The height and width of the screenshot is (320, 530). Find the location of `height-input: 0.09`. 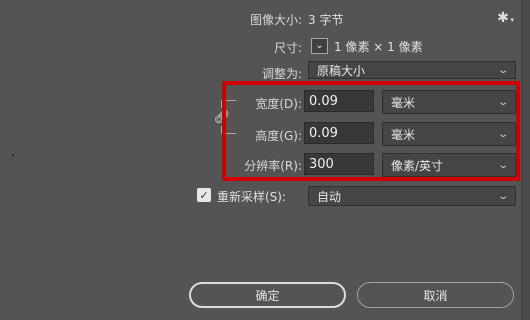

height-input: 0.09 is located at coordinates (339, 133).